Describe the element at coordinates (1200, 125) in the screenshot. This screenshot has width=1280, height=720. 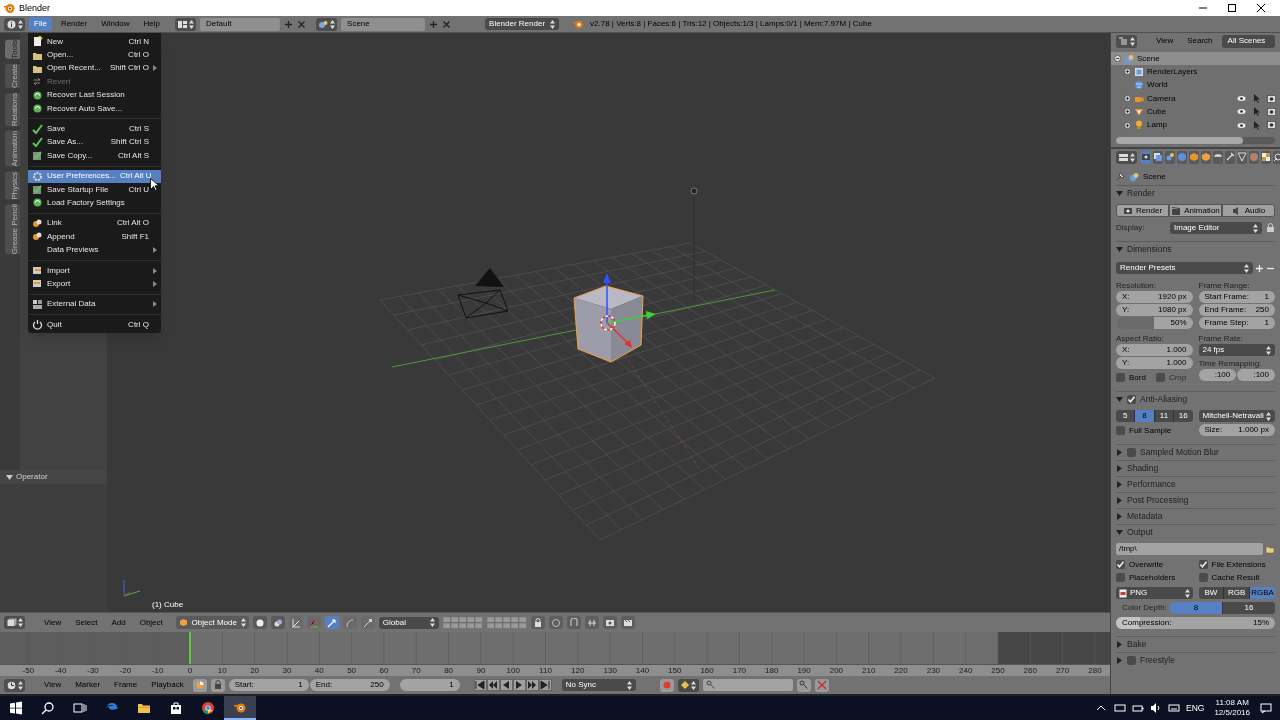
I see `outliner-row: Lamp` at that location.